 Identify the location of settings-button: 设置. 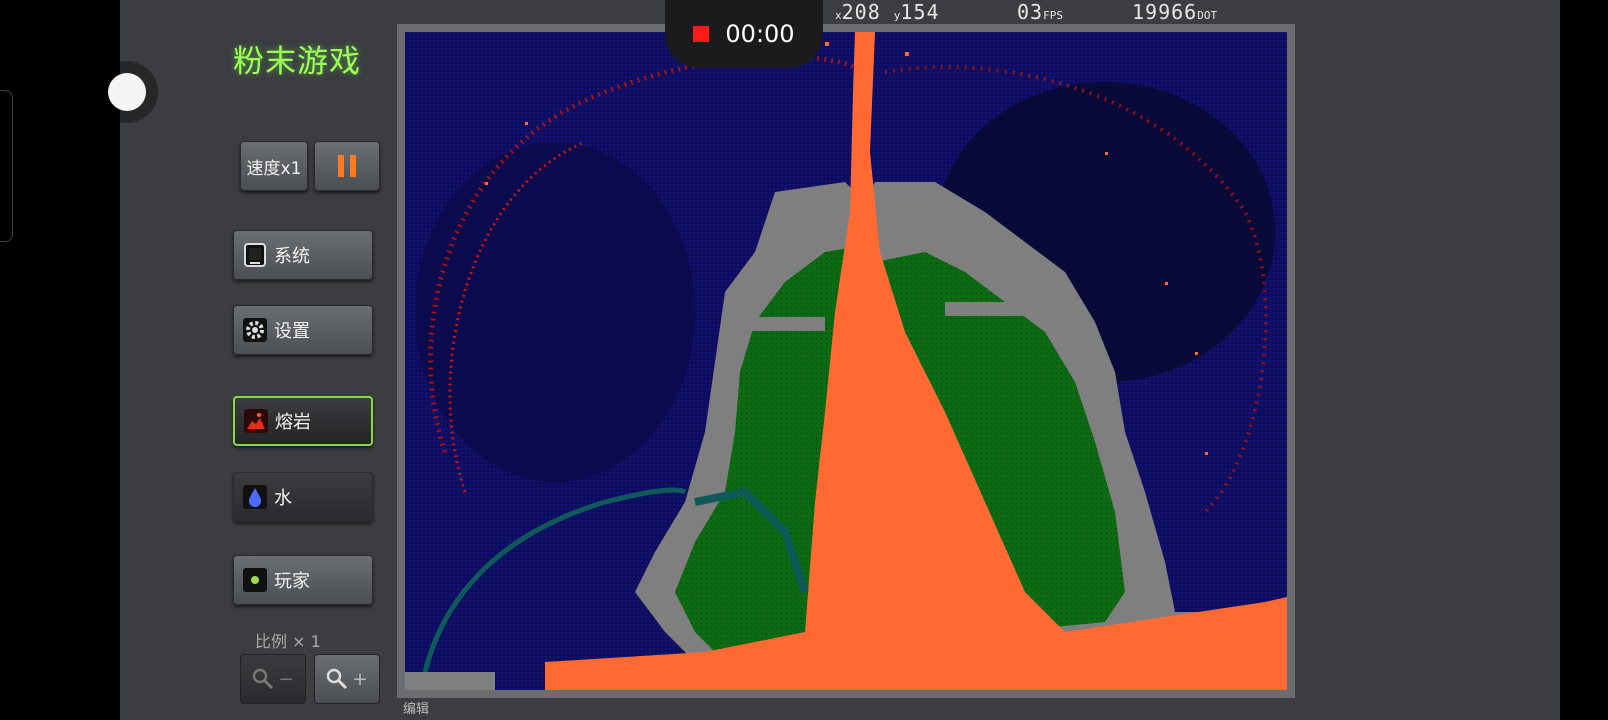
(303, 330).